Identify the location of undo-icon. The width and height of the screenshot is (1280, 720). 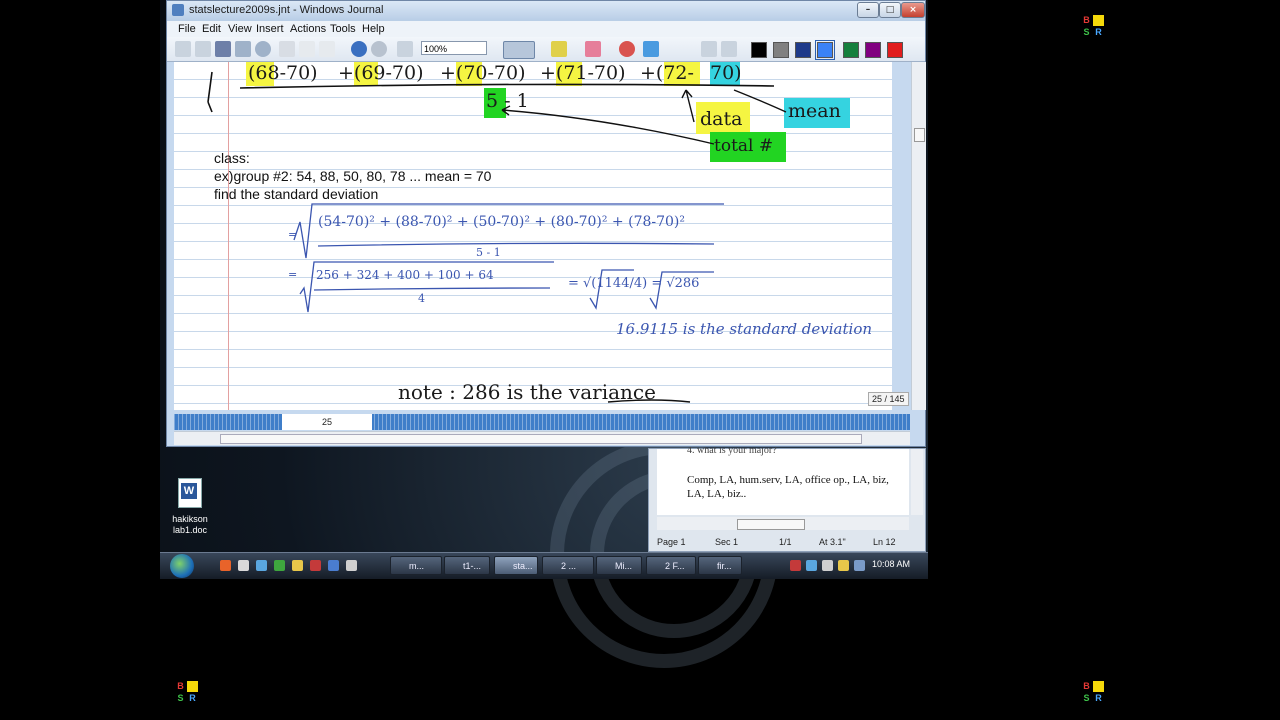
(359, 49).